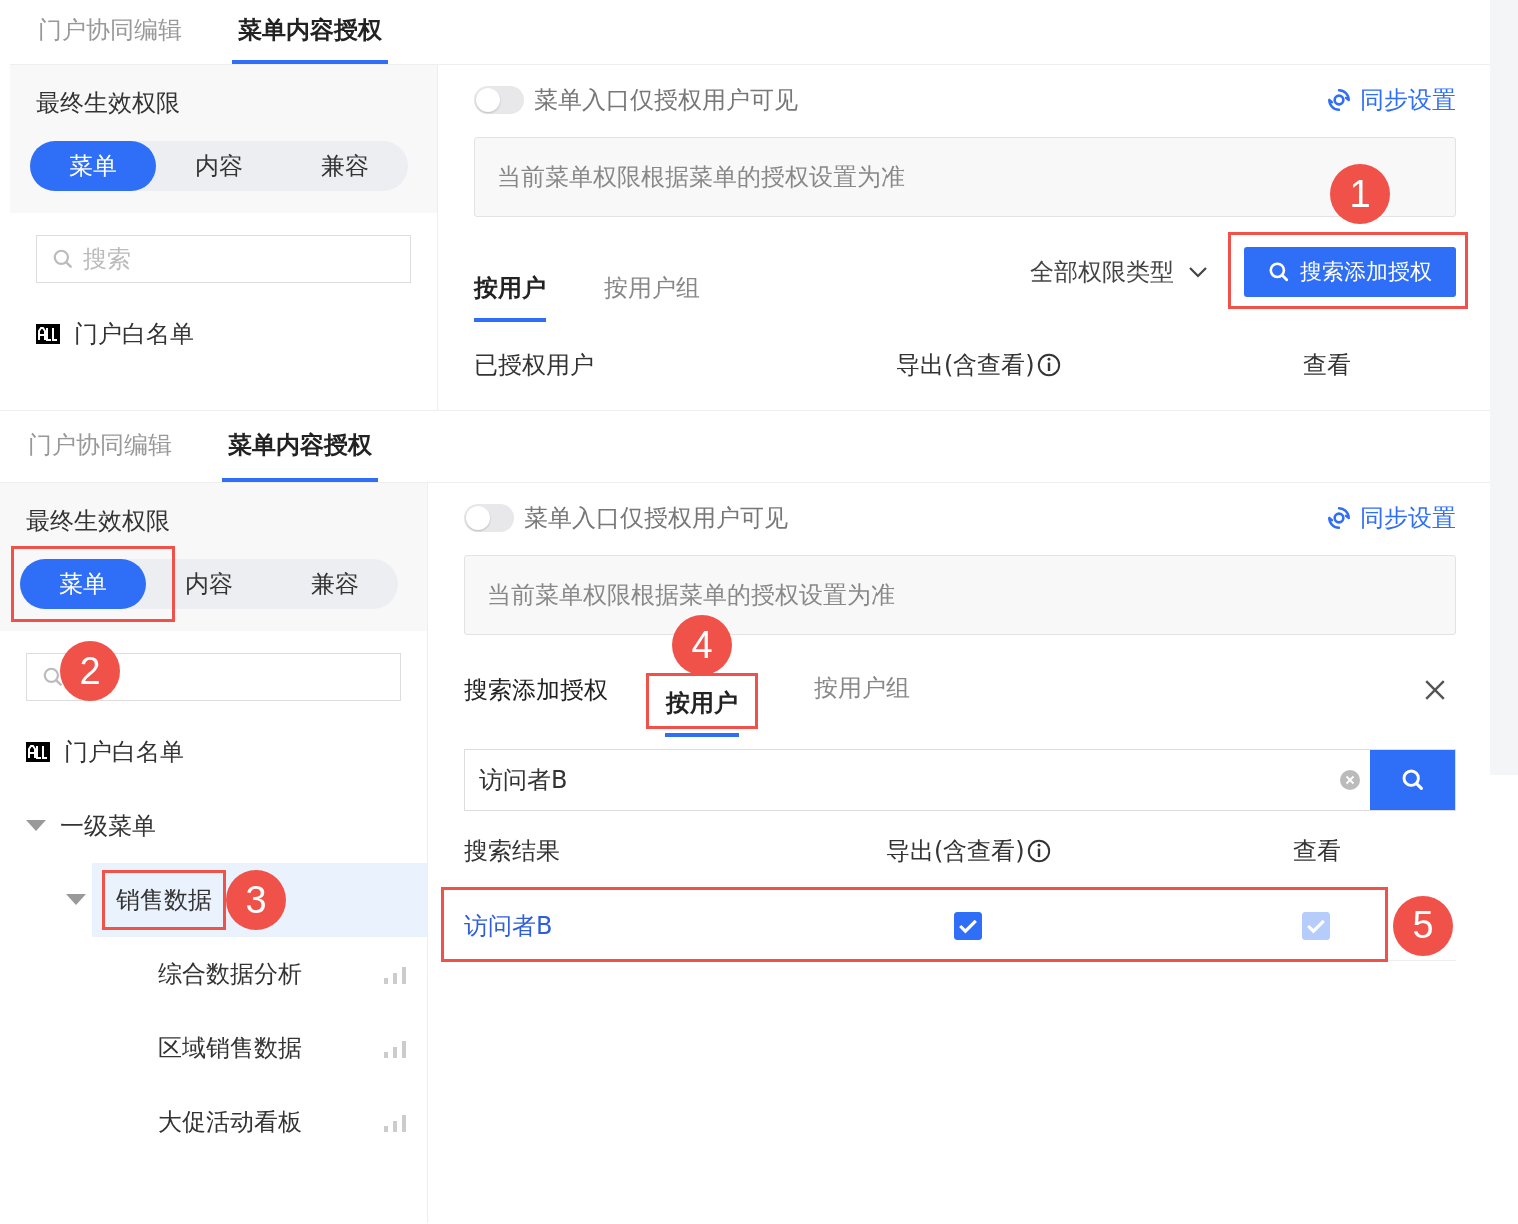 This screenshot has width=1518, height=1224. I want to click on tree-label: 大促活动看板, so click(230, 1122).